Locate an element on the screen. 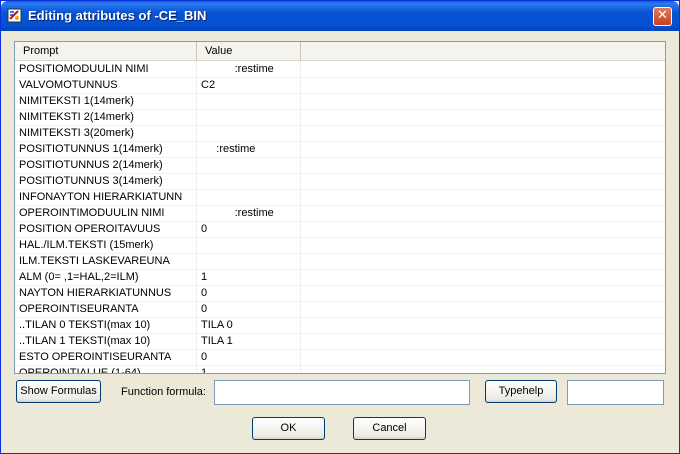  table-row: VALVOMOTUNNUS C2 is located at coordinates (340, 86).